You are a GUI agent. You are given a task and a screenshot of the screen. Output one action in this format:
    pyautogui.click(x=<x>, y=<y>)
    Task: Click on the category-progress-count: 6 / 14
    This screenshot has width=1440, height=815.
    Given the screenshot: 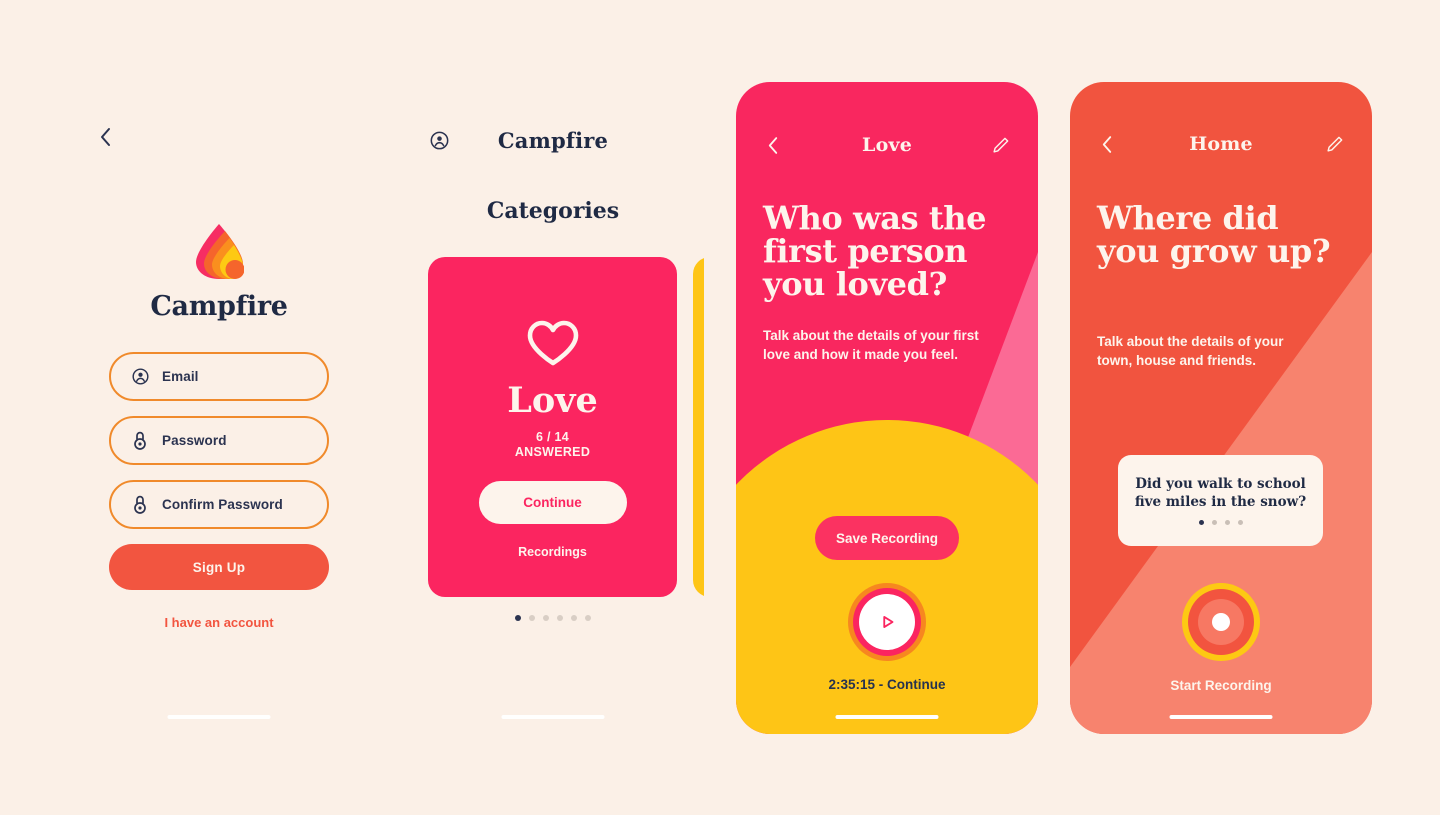 What is the action you would take?
    pyautogui.click(x=552, y=437)
    